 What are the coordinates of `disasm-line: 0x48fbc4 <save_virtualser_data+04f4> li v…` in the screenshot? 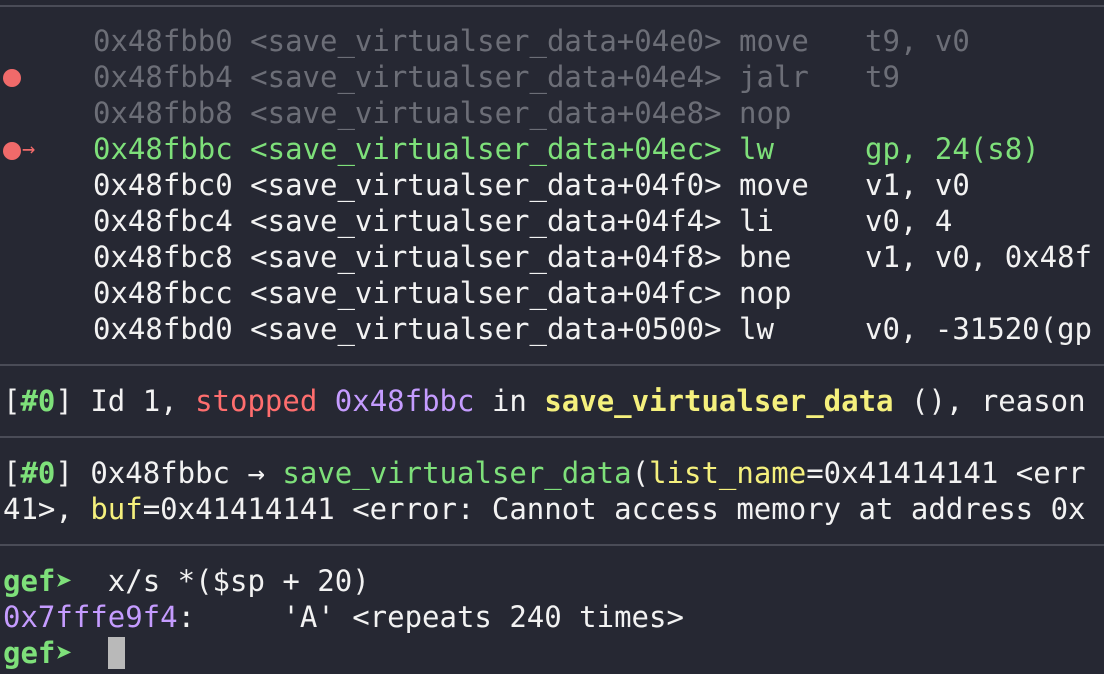 It's located at (523, 221).